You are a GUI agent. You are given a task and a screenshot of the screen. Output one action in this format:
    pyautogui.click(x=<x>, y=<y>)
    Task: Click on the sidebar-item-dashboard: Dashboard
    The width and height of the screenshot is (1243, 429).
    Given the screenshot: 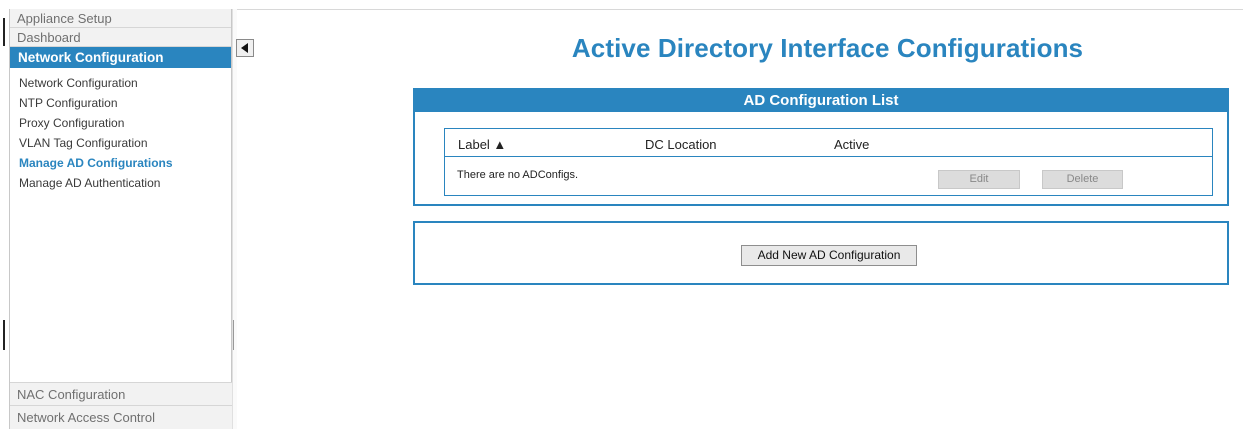 What is the action you would take?
    pyautogui.click(x=120, y=37)
    